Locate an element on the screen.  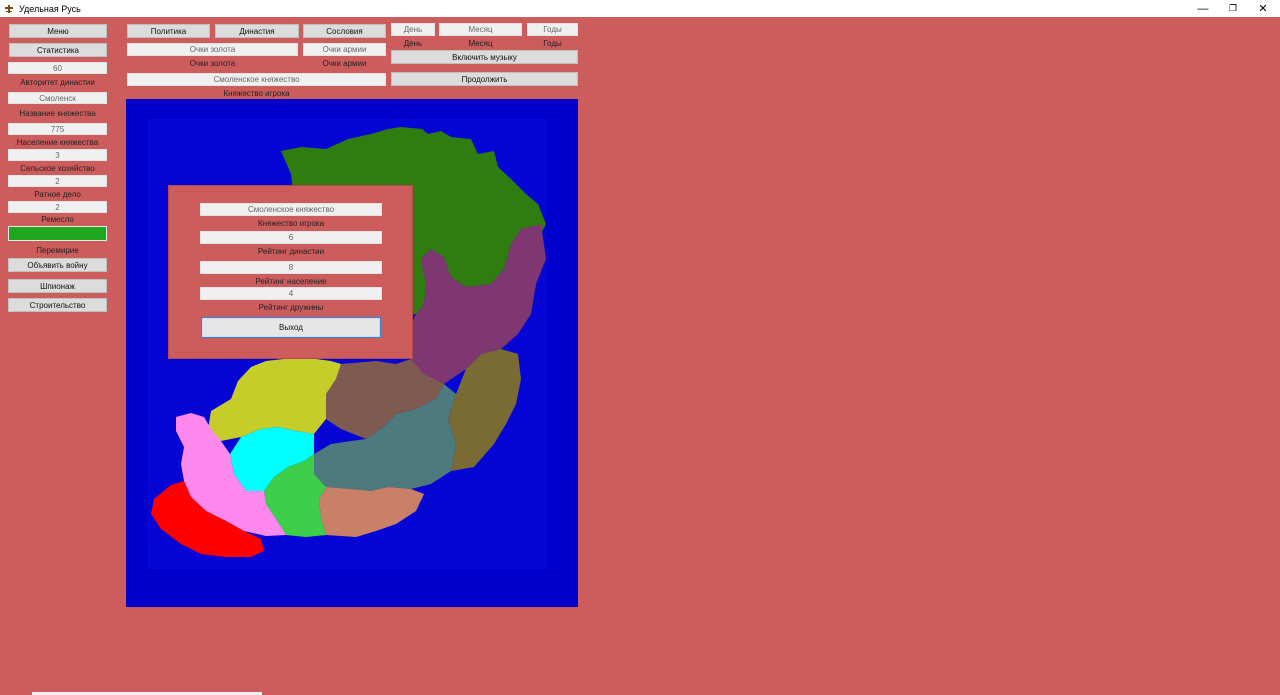
army-field: Очки армии is located at coordinates (344, 49).